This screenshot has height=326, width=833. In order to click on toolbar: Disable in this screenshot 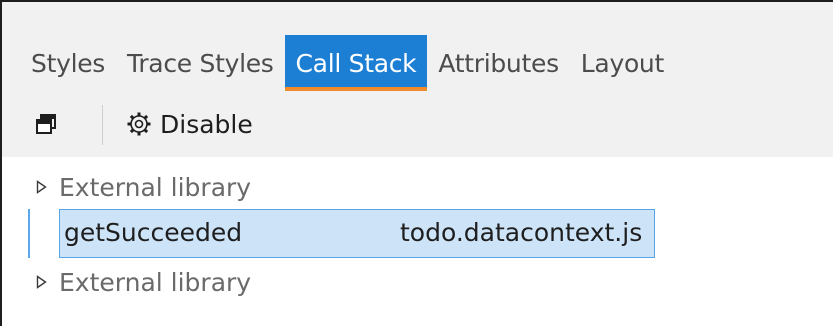, I will do `click(417, 125)`.